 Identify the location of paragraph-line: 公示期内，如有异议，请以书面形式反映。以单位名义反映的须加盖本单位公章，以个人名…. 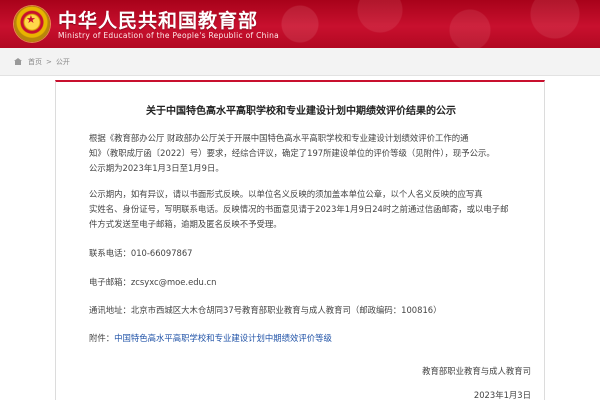
(286, 194).